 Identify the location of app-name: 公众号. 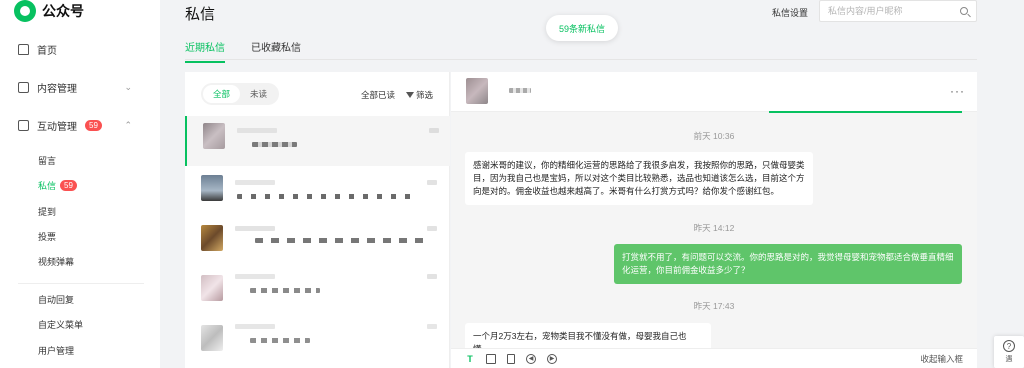
(63, 11).